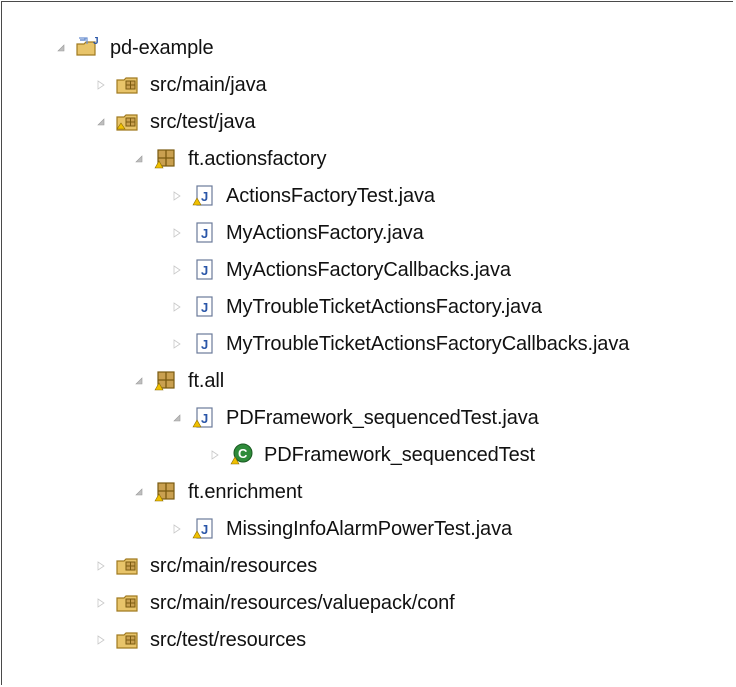  I want to click on tree-item-package-enrichment: ft.enrichment, so click(216, 492).